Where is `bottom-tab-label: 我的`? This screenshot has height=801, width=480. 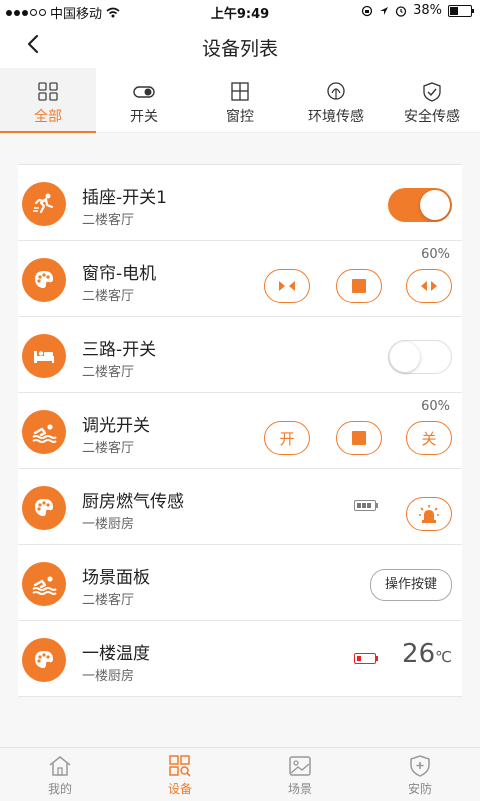
bottom-tab-label: 我的 is located at coordinates (59, 789).